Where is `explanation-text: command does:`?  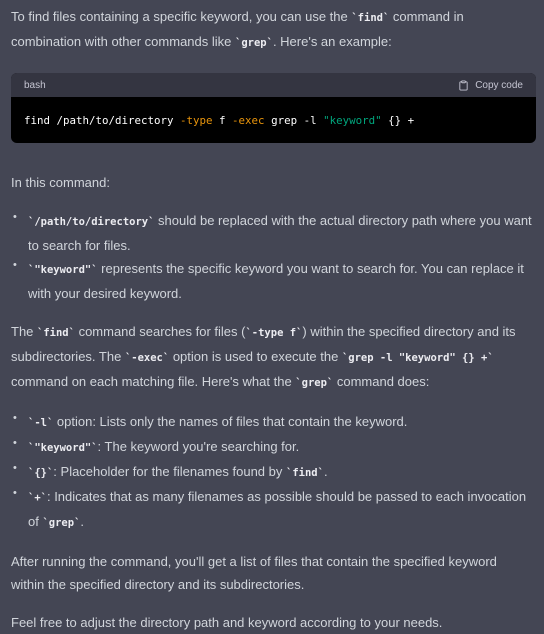 explanation-text: command does: is located at coordinates (381, 381).